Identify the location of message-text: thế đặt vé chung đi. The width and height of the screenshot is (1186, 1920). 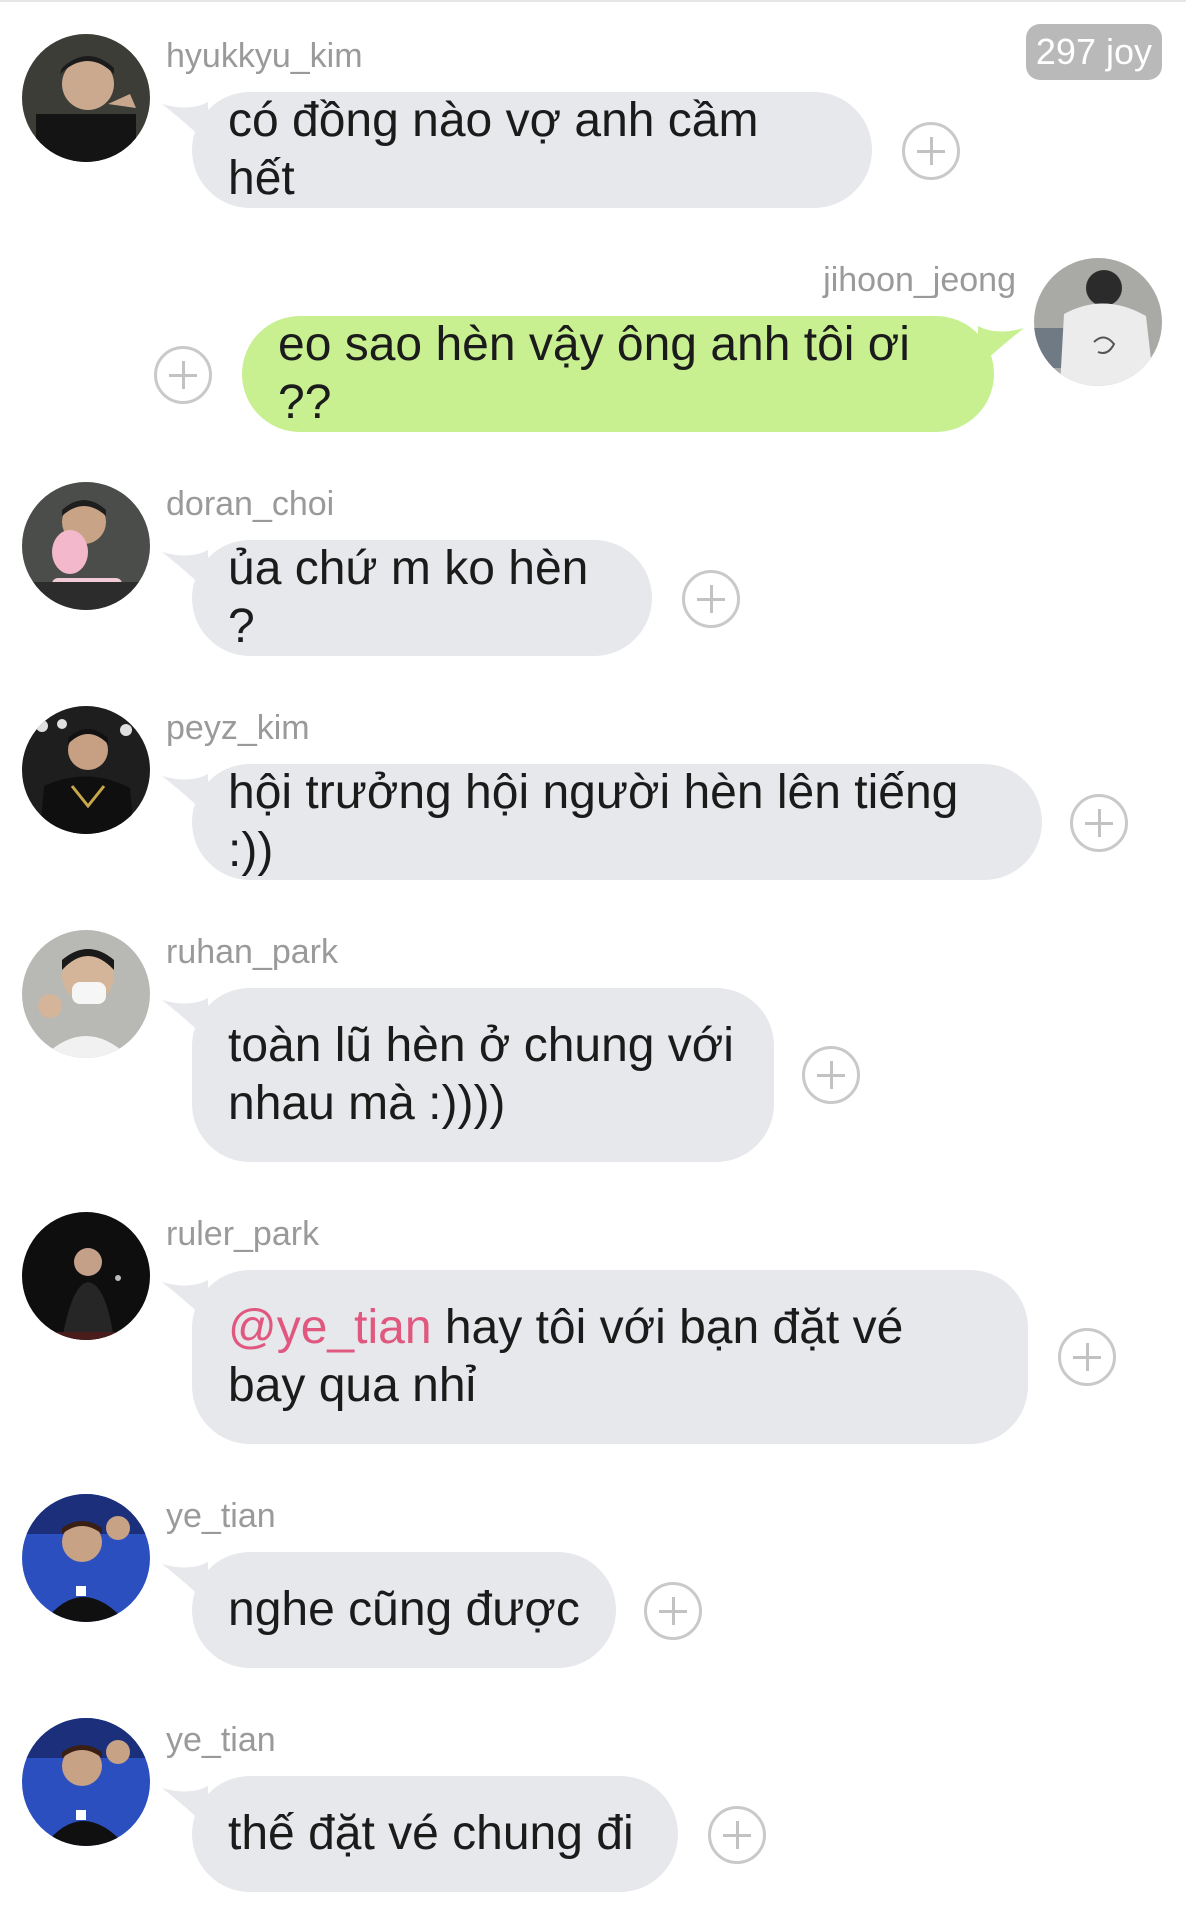
(431, 1833).